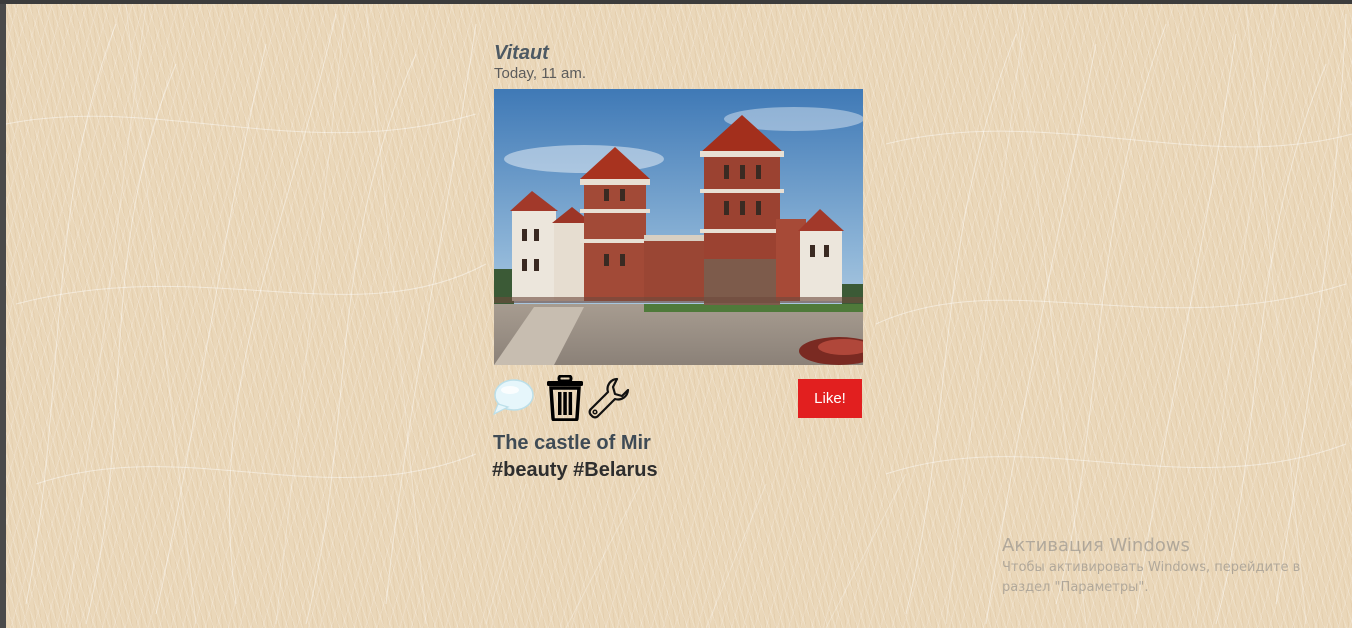 Image resolution: width=1352 pixels, height=628 pixels. I want to click on trash-icon, so click(565, 398).